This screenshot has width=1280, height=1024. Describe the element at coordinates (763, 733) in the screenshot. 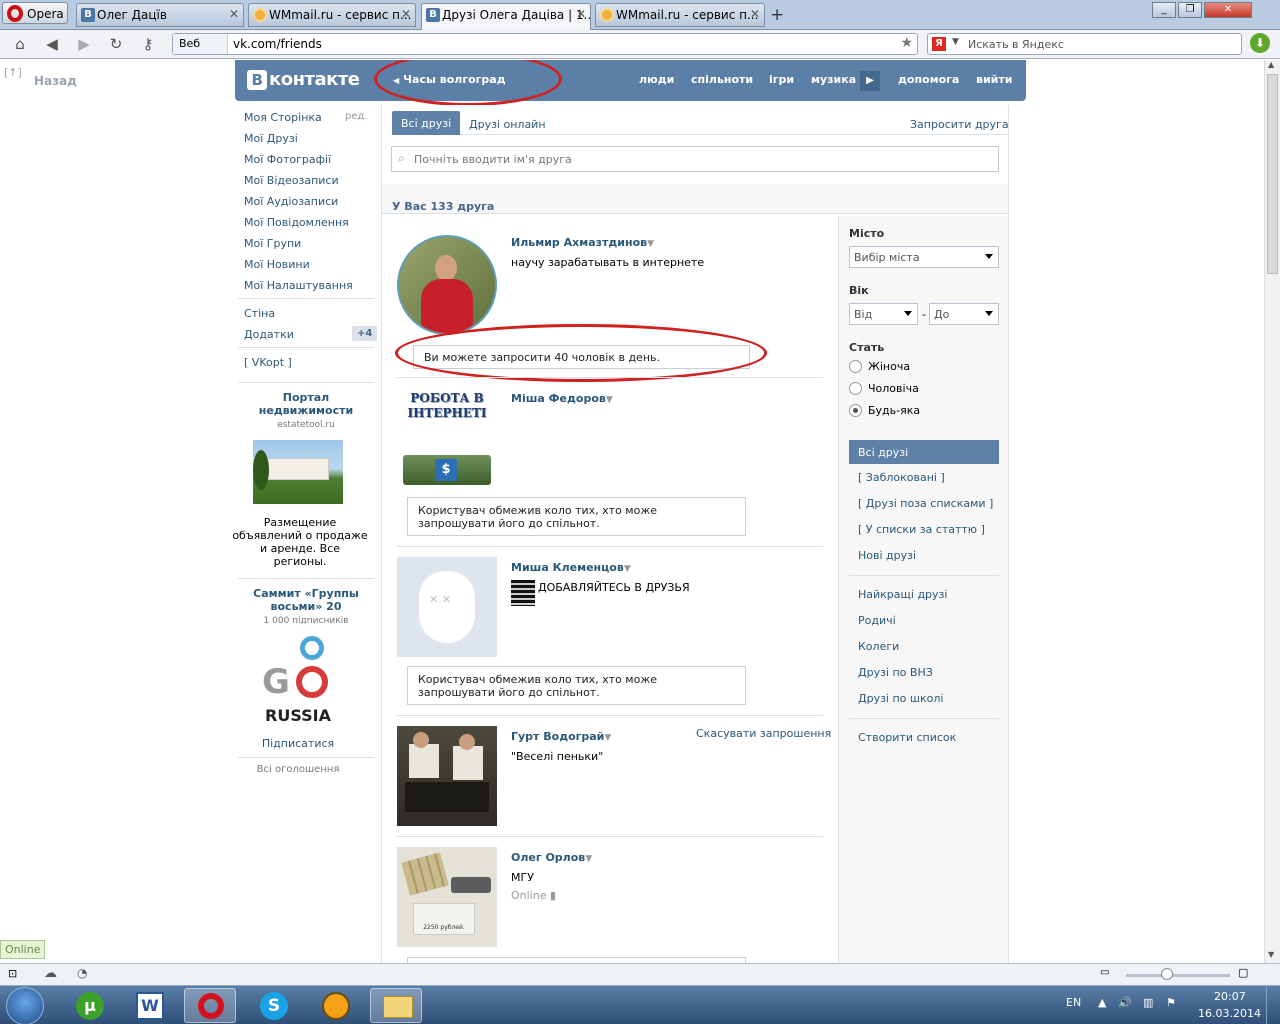

I see `cancel-invite-link: Скасувати запрошення` at that location.